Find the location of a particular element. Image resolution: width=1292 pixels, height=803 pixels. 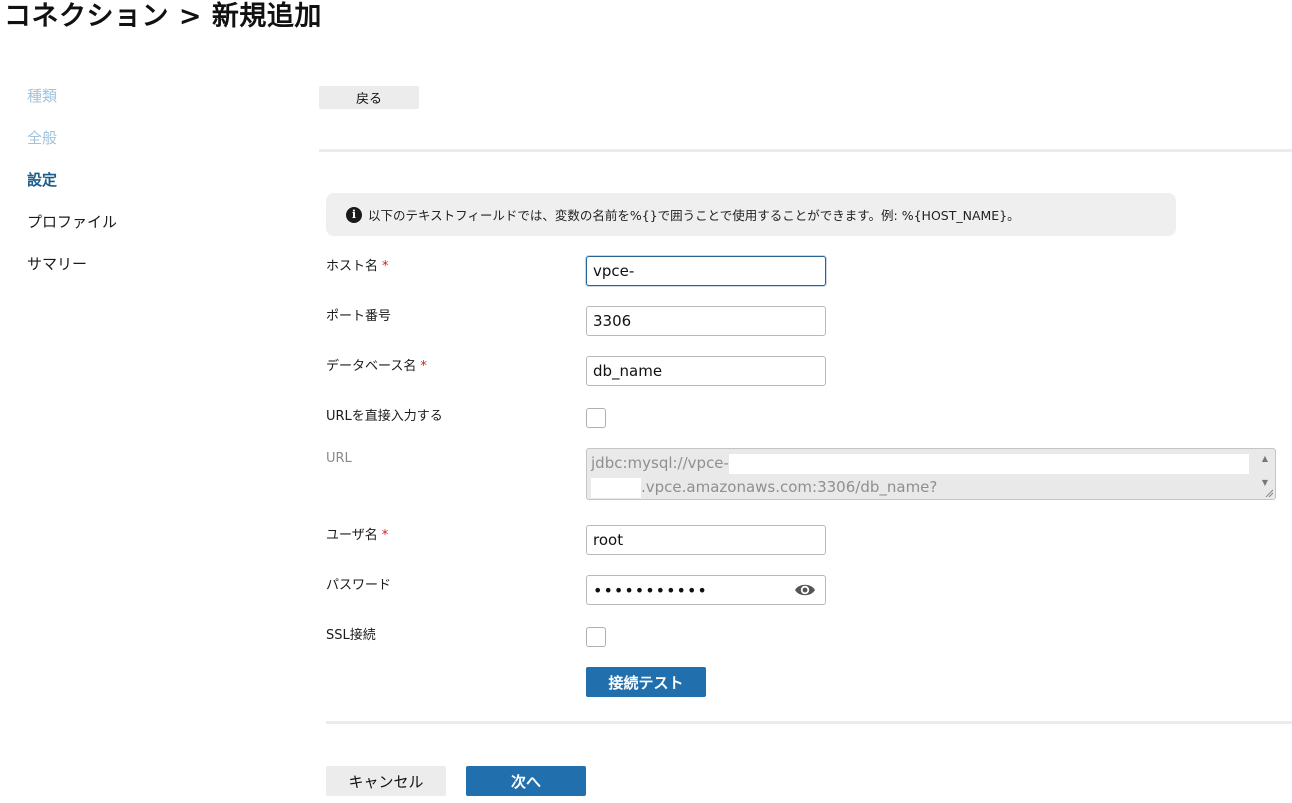

direct-url-label: URLを直接入力する is located at coordinates (384, 417).